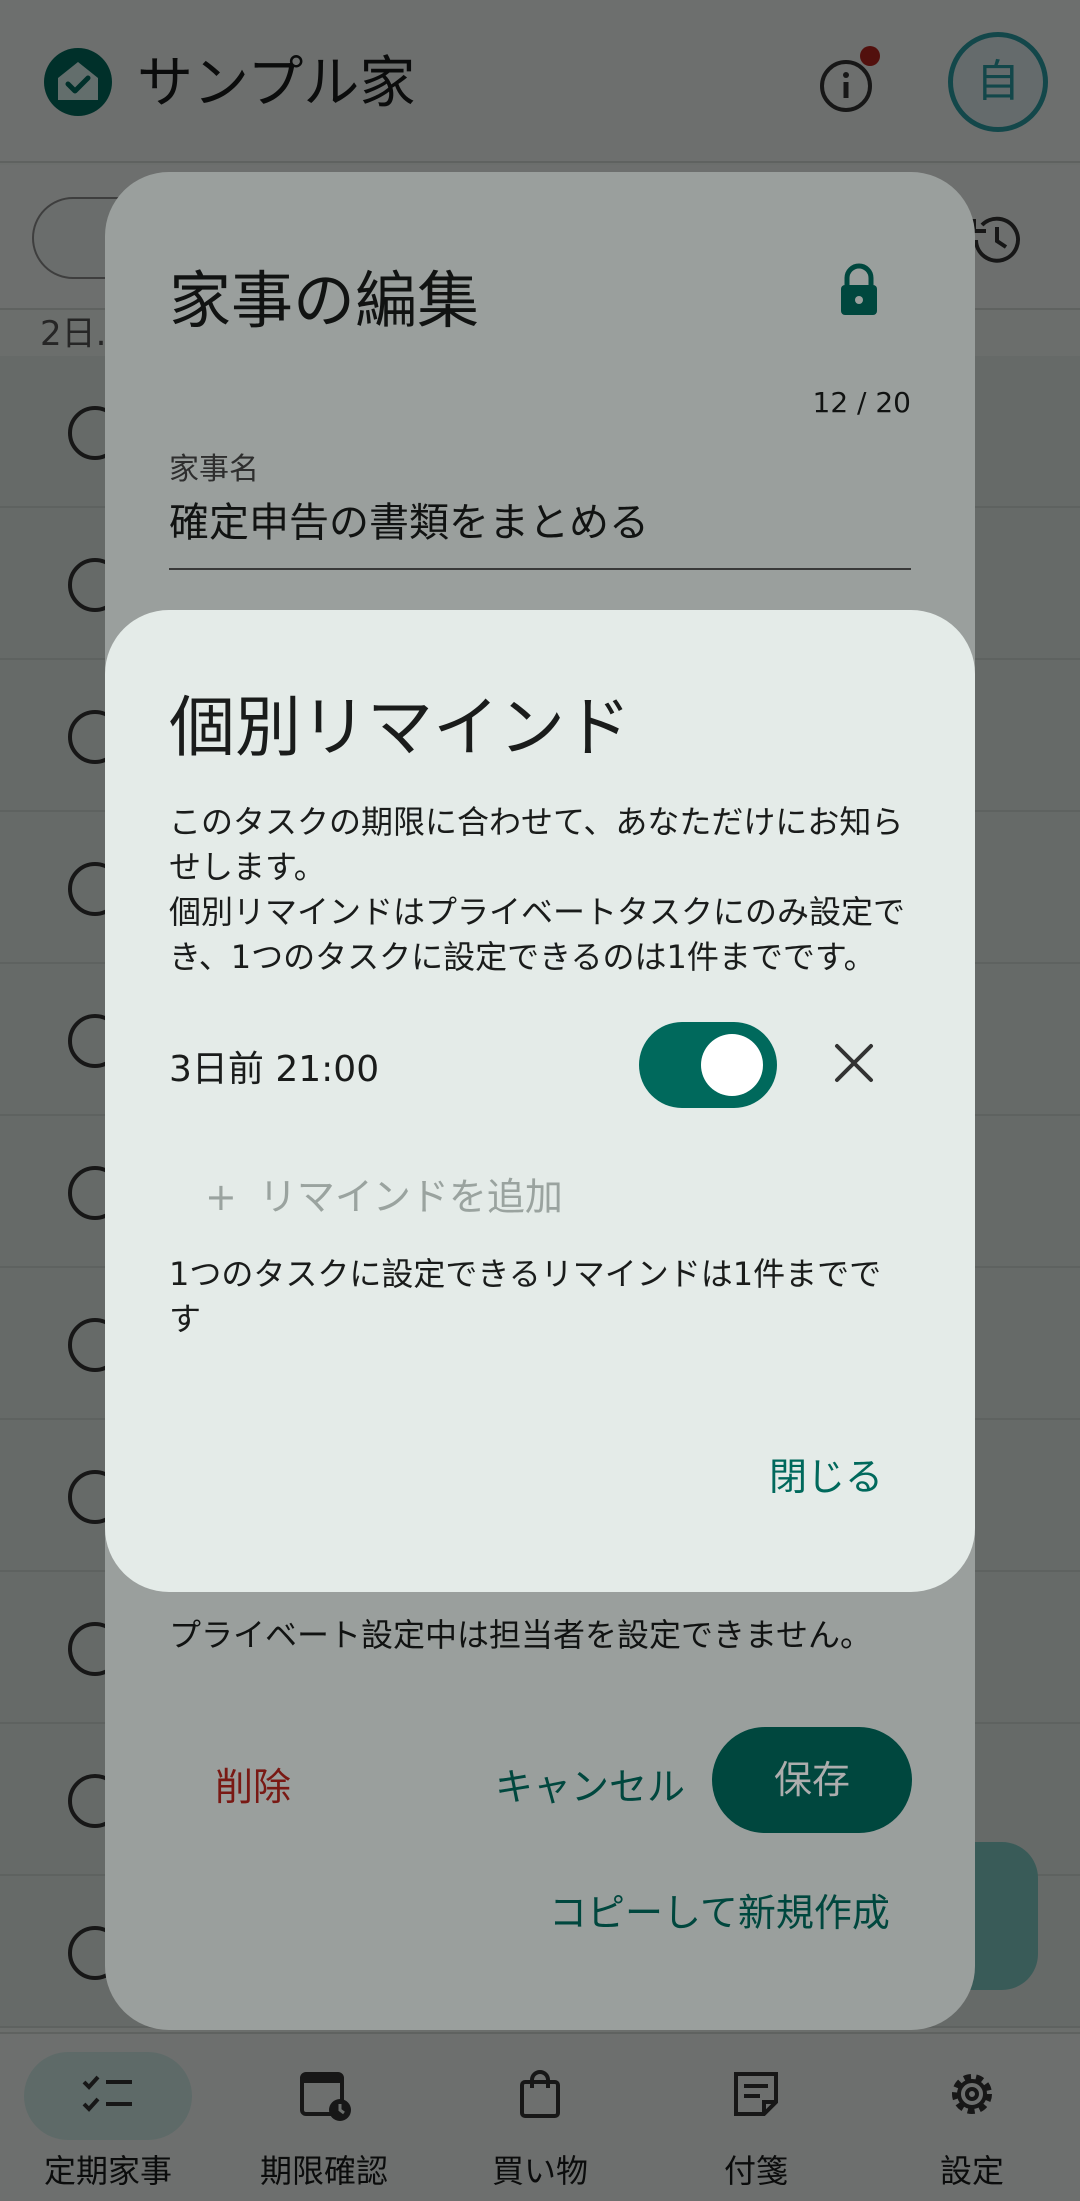 The width and height of the screenshot is (1080, 2201). Describe the element at coordinates (525, 1296) in the screenshot. I see `limit-note: 1つのタスクに設定できるリマインドは1件までです` at that location.